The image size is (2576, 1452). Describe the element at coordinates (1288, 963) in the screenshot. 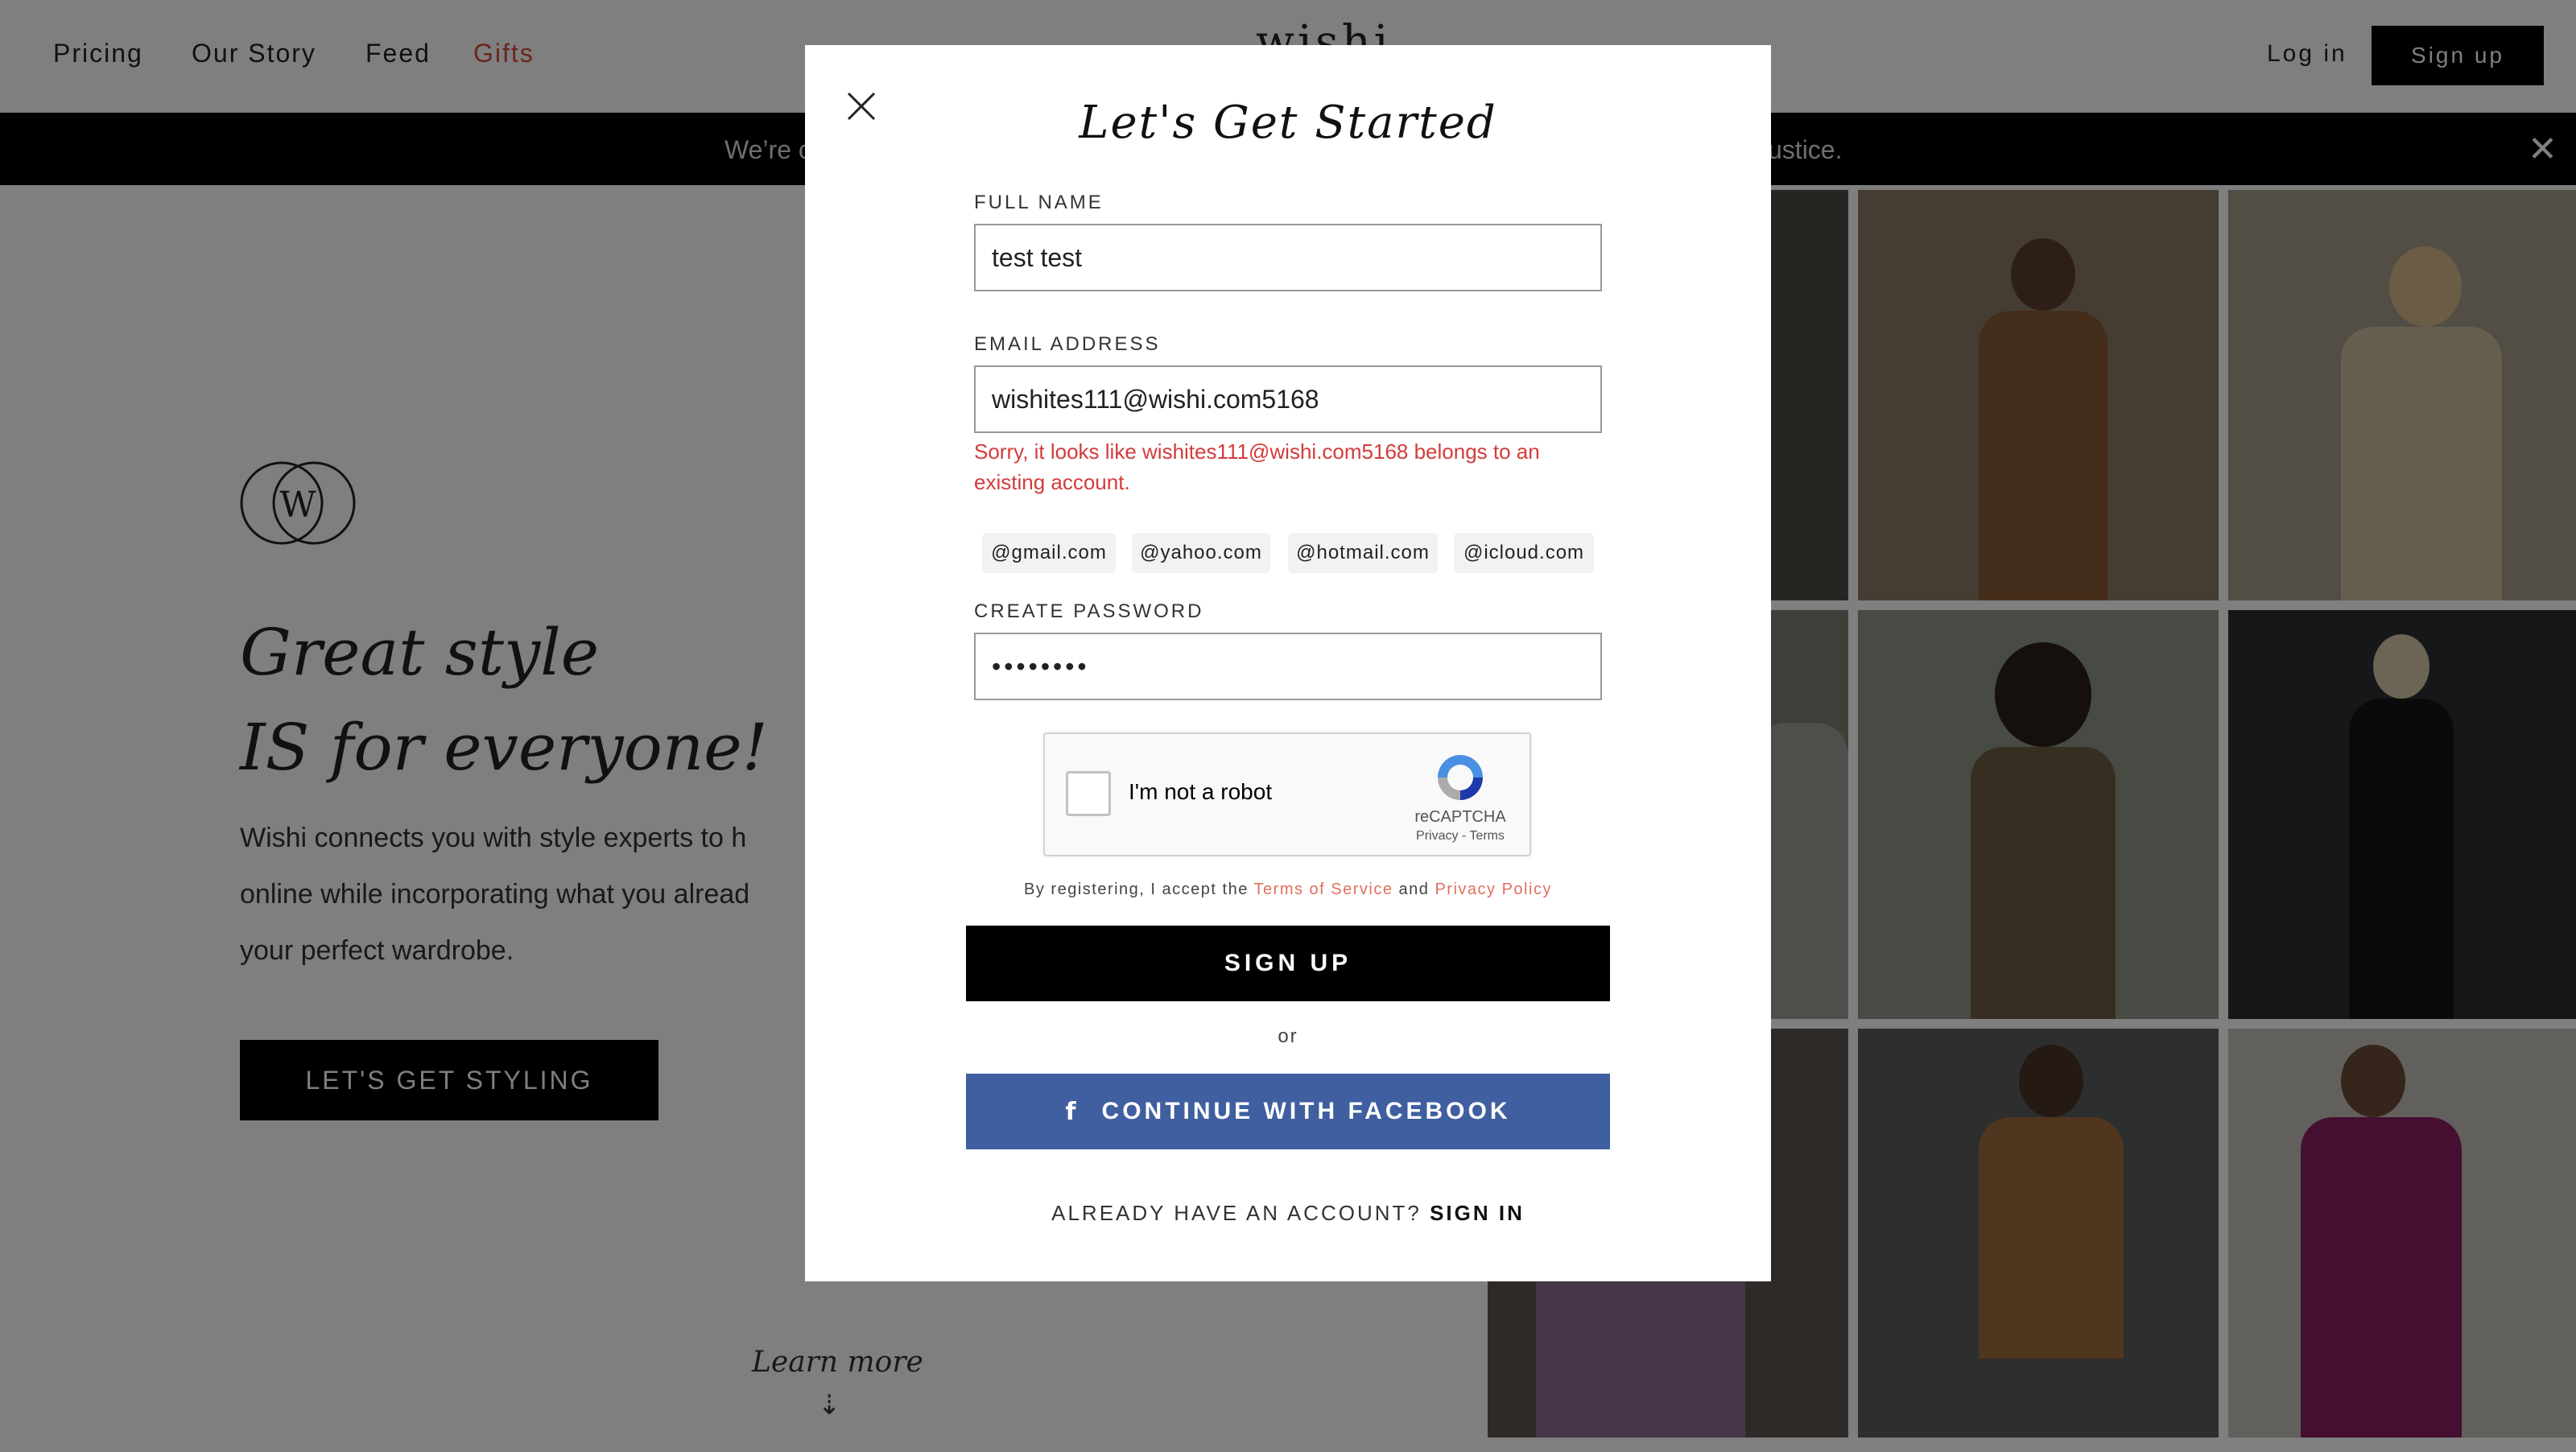

I see `signup-button: SIGN UP` at that location.